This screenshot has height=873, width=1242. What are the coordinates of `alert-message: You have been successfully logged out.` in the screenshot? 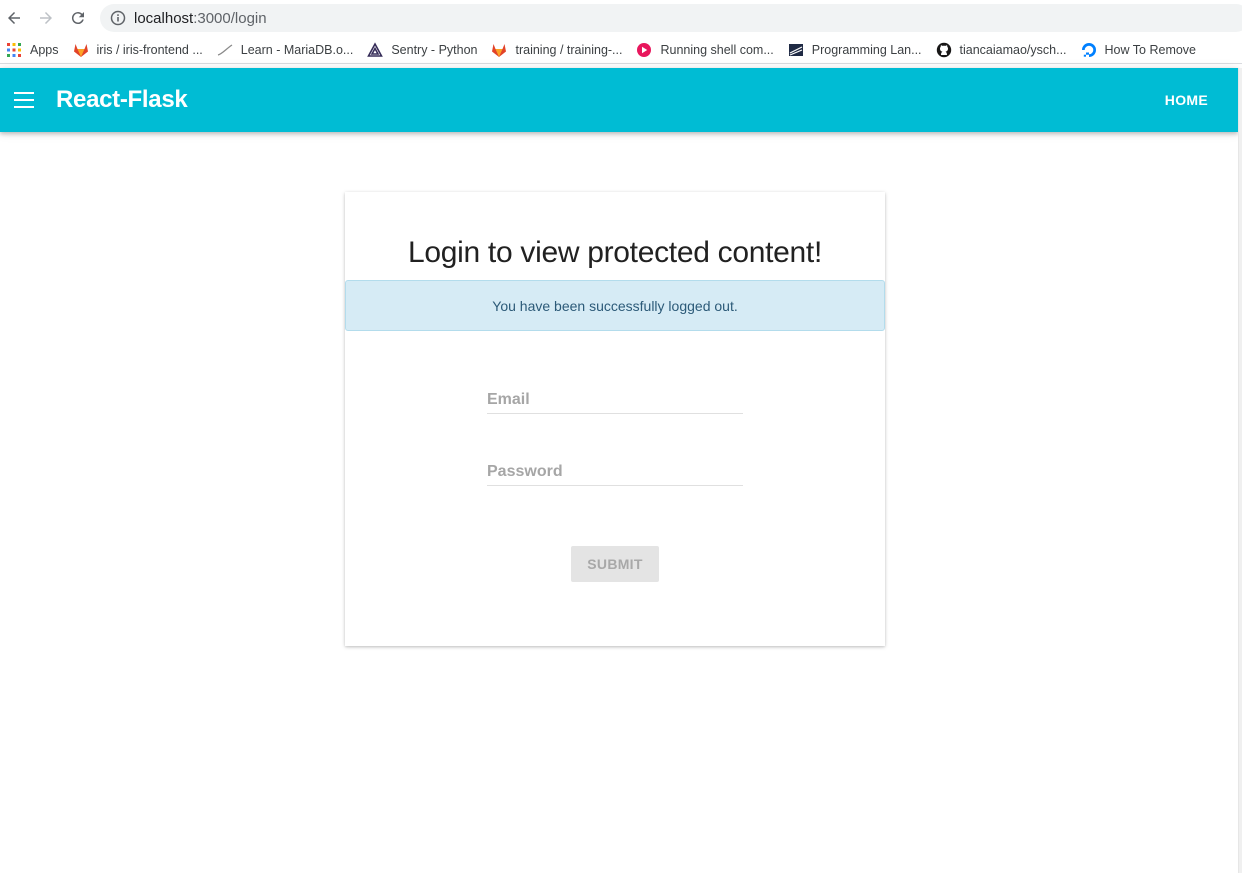 It's located at (615, 305).